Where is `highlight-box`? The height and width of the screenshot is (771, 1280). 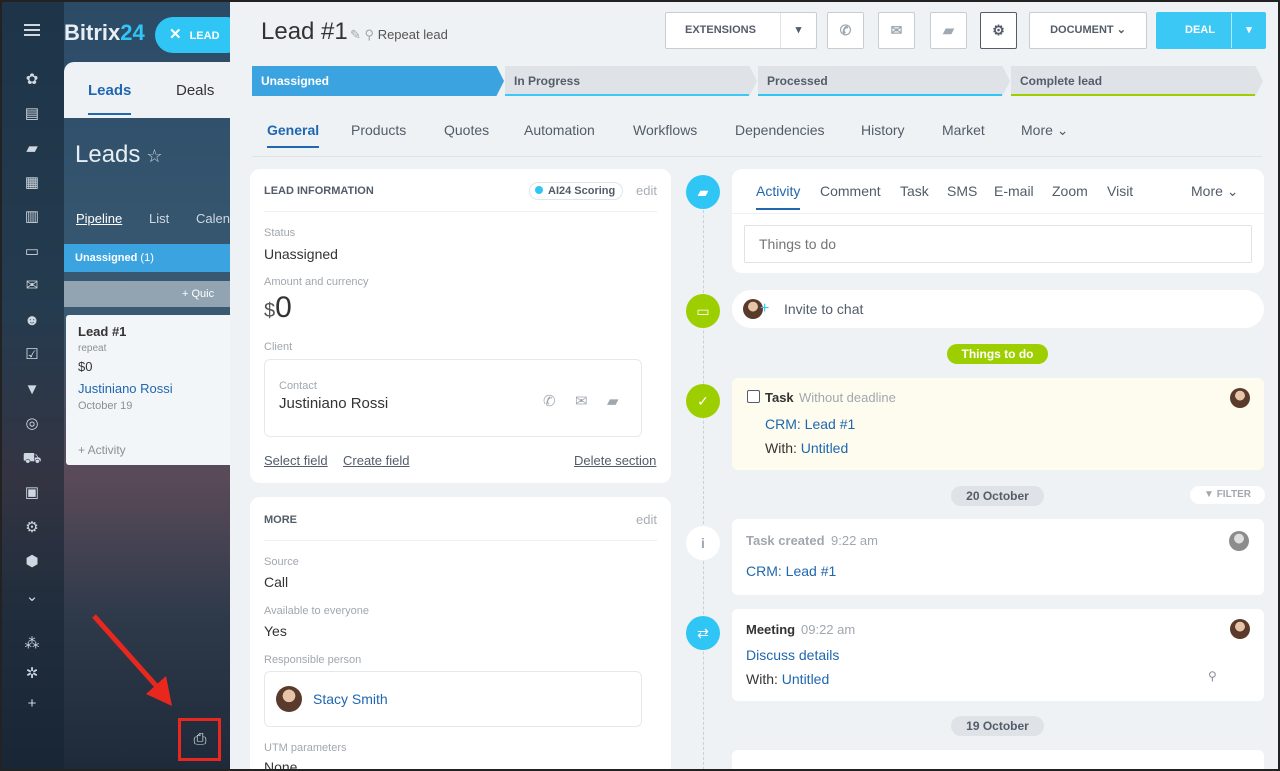
highlight-box is located at coordinates (199, 739).